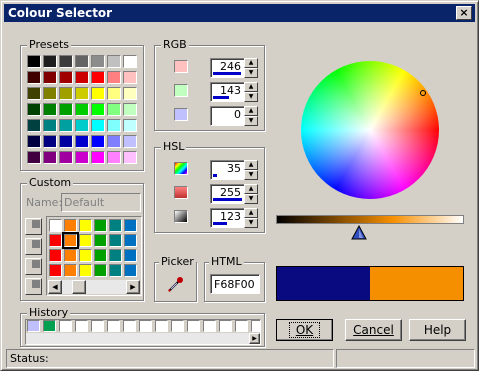 This screenshot has width=479, height=371. I want to click on lightness-gradient-bar, so click(370, 219).